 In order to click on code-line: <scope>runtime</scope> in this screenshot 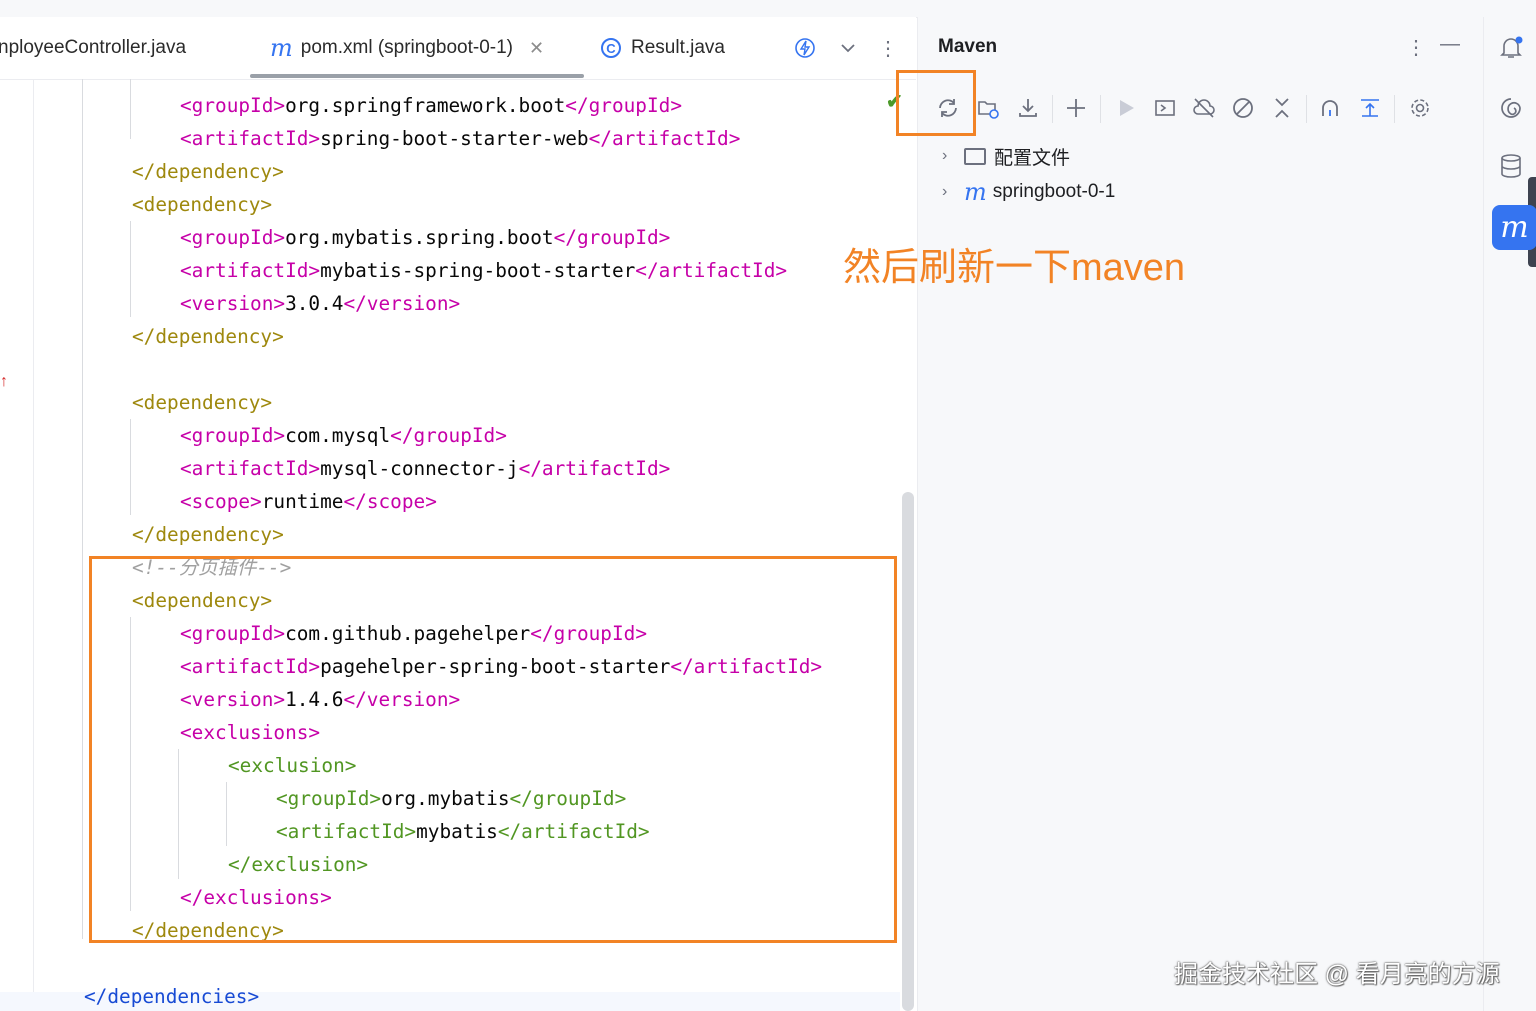, I will do `click(308, 501)`.